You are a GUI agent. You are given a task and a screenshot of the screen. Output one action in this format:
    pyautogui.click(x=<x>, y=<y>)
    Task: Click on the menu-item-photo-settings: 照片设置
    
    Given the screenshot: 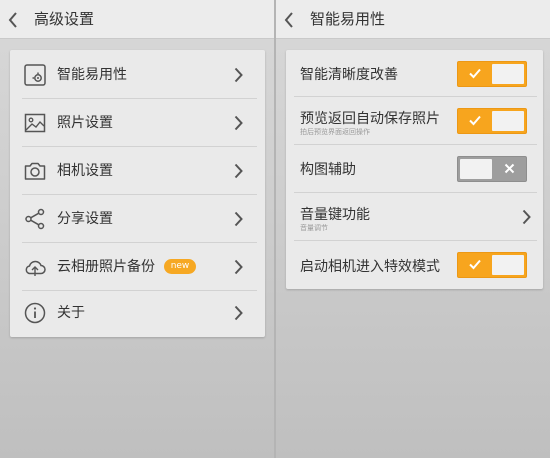 What is the action you would take?
    pyautogui.click(x=137, y=123)
    